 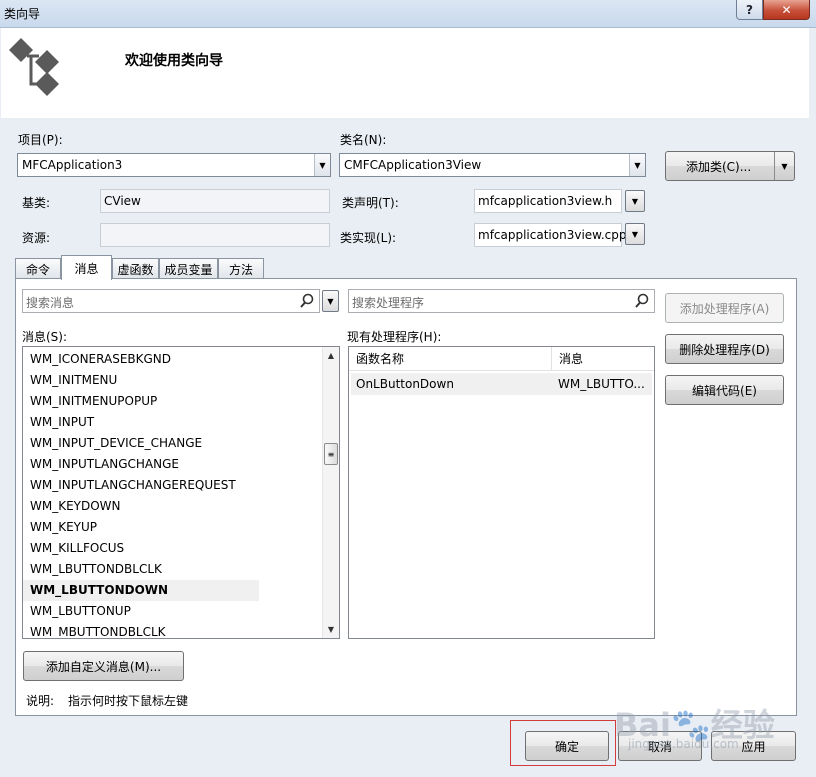 I want to click on project-combo: MFCApplication3 ▼, so click(x=174, y=165).